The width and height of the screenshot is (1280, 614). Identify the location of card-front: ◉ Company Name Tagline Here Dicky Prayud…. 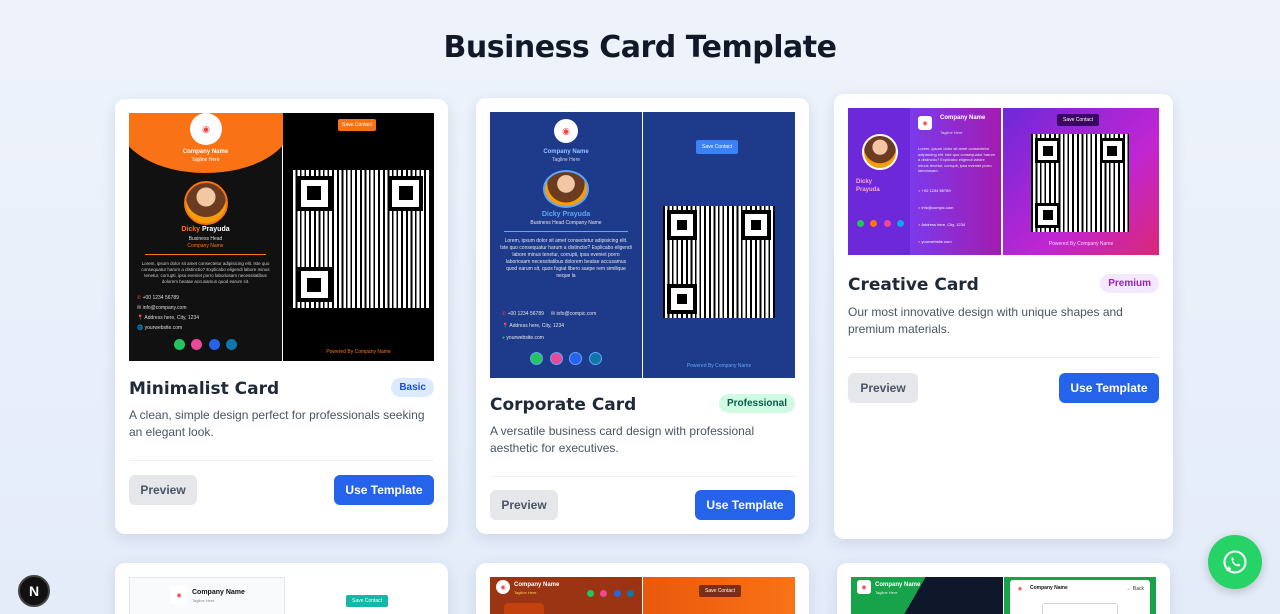
(566, 245).